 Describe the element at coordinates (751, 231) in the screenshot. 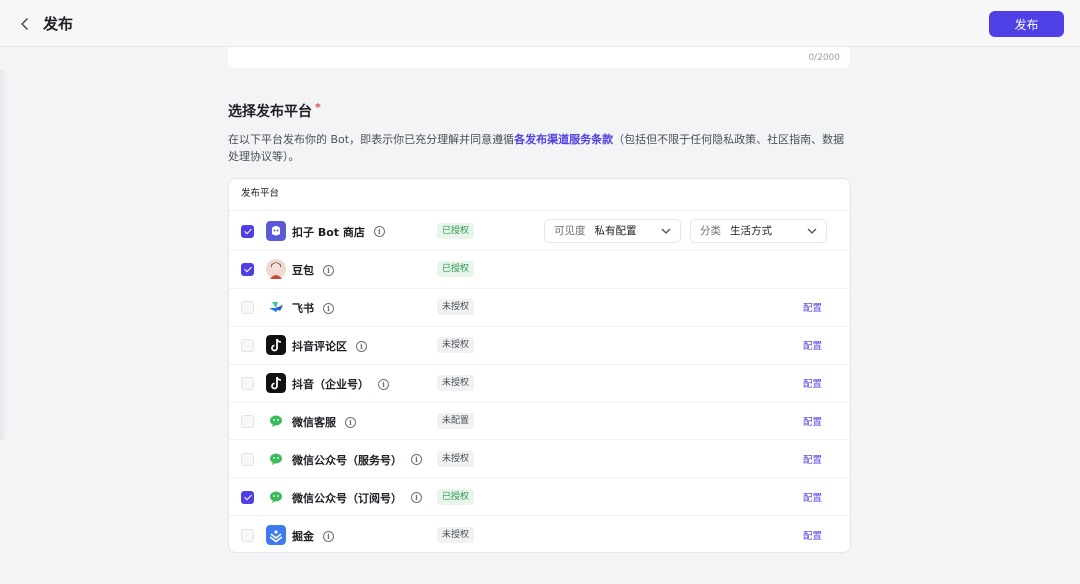

I see `category-value: 生活方式` at that location.